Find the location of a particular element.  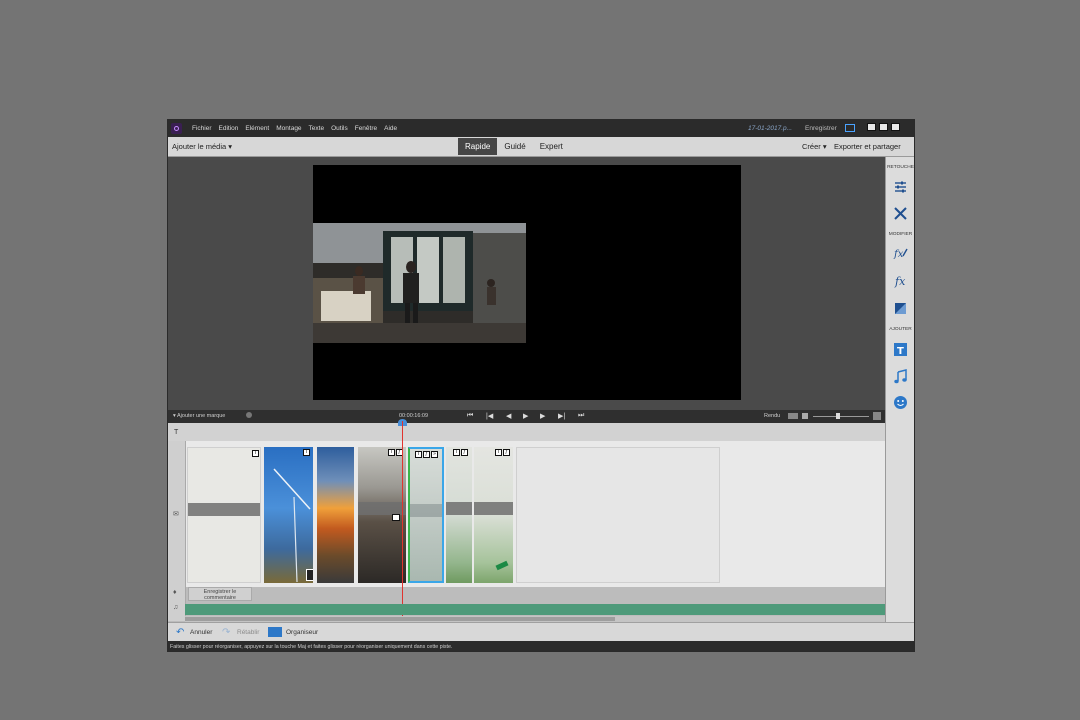

transition-icon is located at coordinates (309, 575).